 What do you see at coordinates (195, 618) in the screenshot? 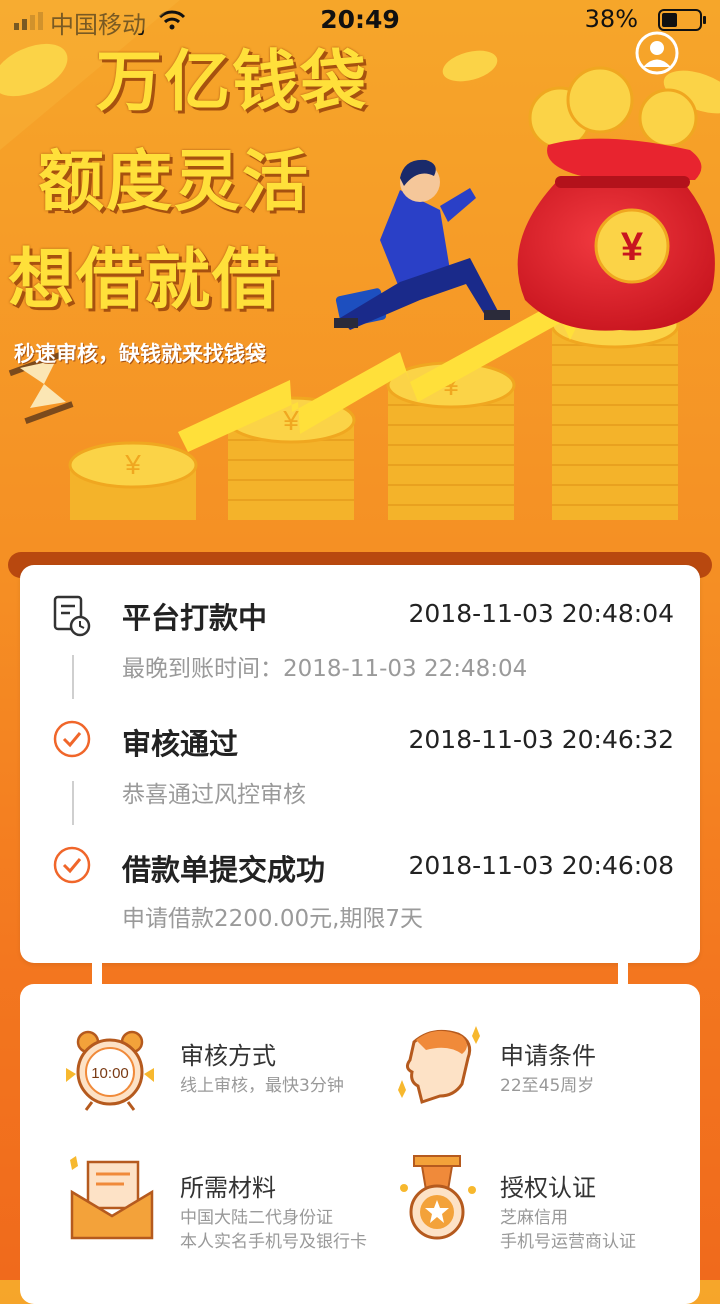
I see `step-title: 平台打款中` at bounding box center [195, 618].